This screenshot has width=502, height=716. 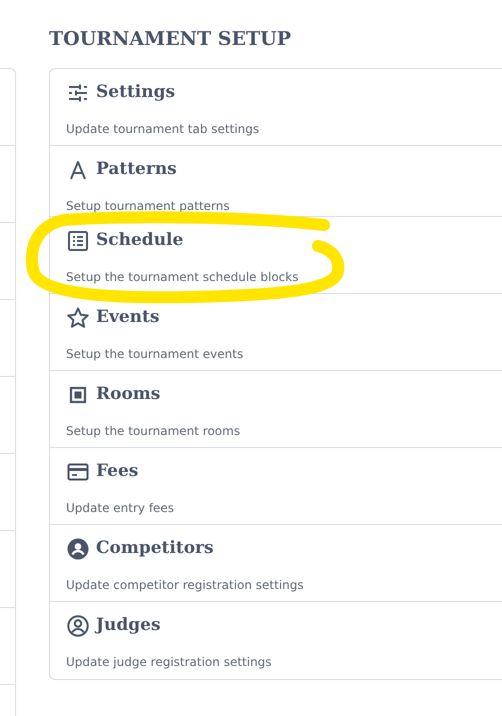 I want to click on section-description: Setup the tournament schedule blocks, so click(x=182, y=277).